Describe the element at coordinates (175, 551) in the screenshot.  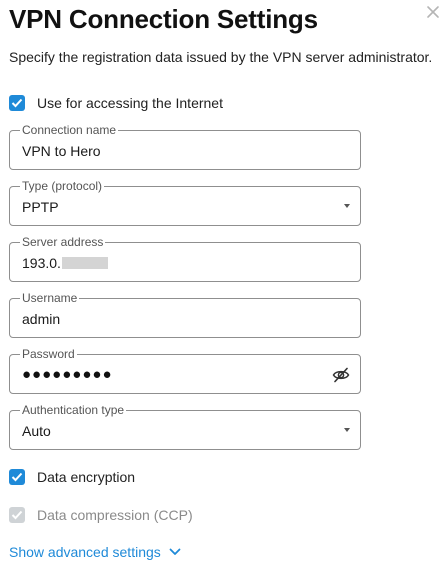
I see `chevron-down-icon` at that location.